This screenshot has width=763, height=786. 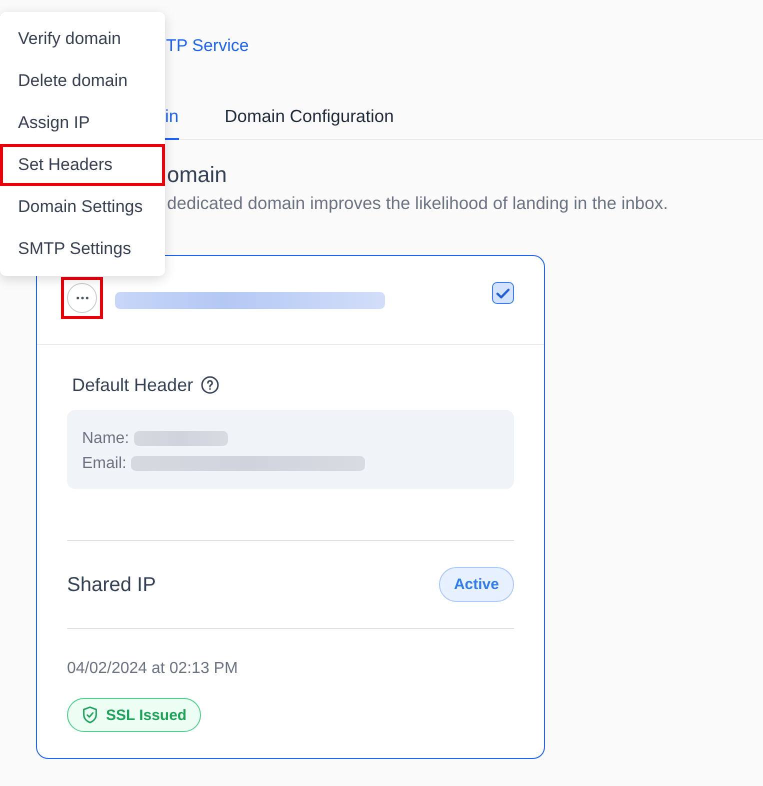 I want to click on tab: Domain Configuration, so click(x=309, y=123).